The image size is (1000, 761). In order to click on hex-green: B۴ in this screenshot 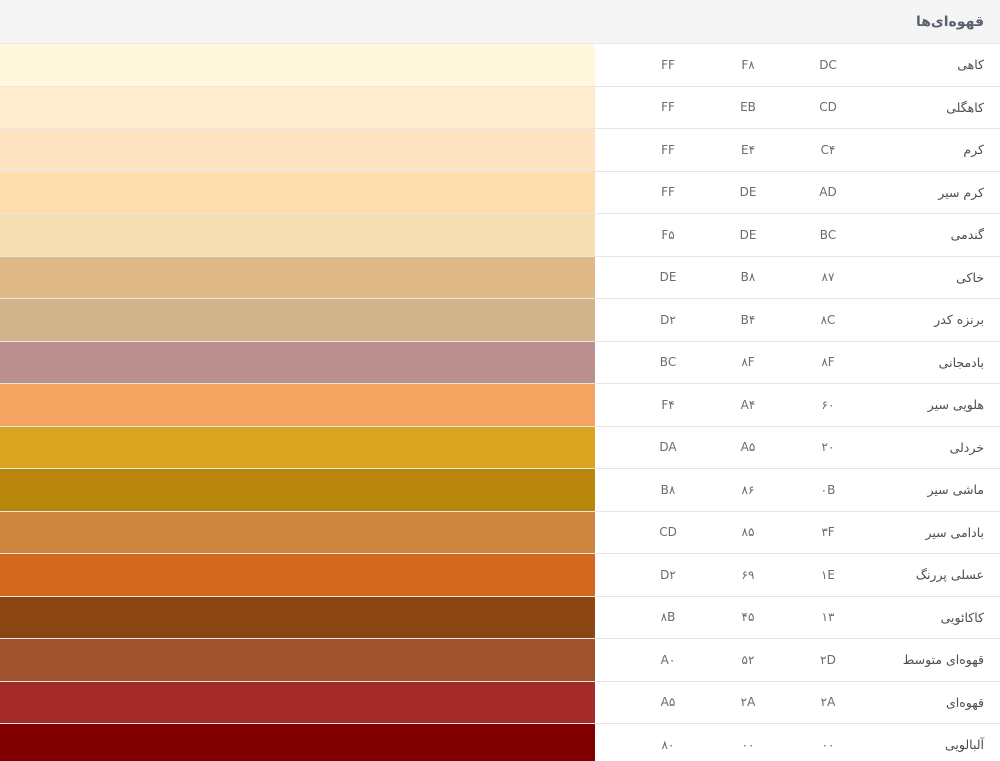, I will do `click(748, 319)`.